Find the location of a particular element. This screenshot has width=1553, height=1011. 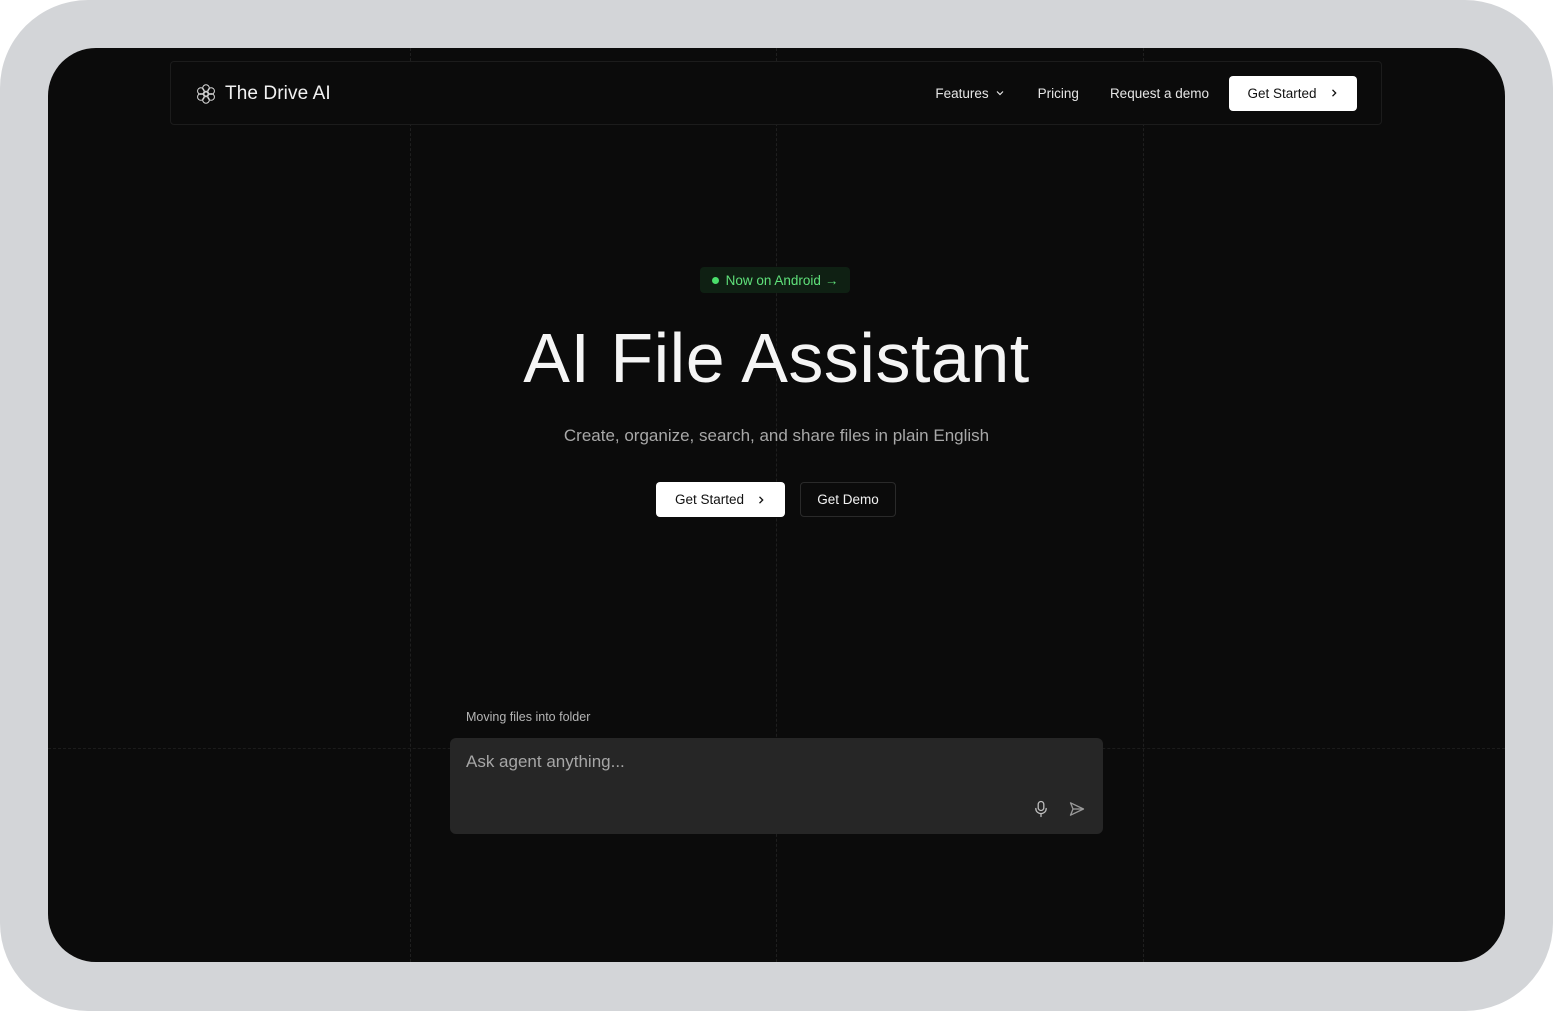

nav-get-started-label: Get Started is located at coordinates (1282, 93).